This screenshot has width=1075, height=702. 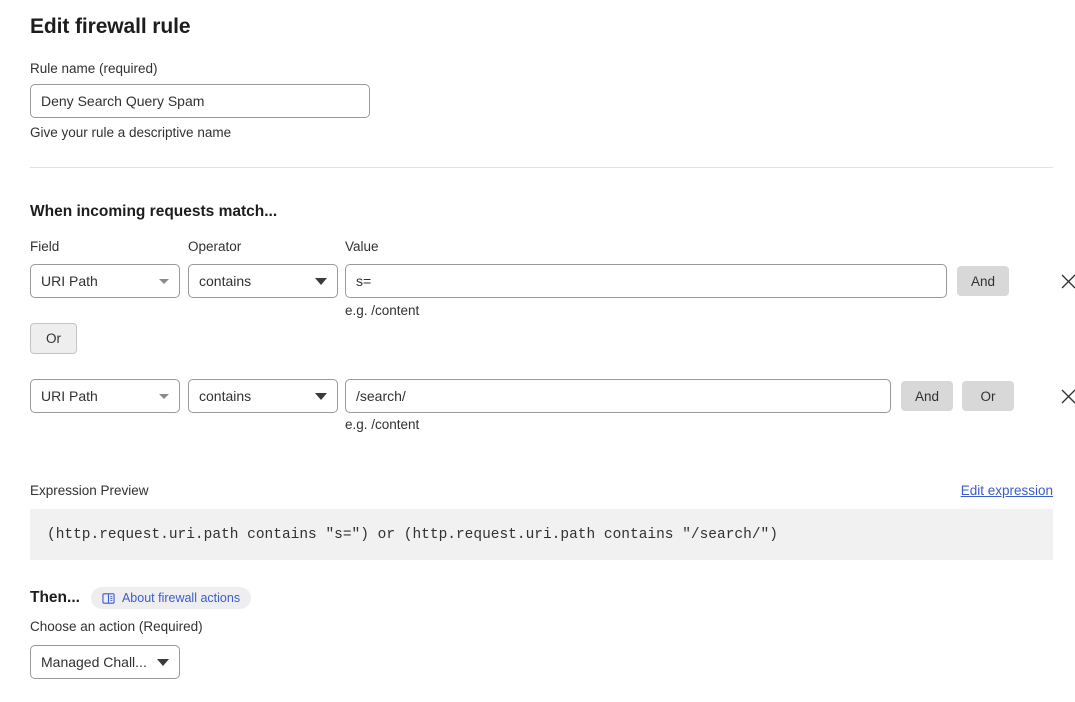 I want to click on field-select-2-value: URI Path, so click(x=69, y=396).